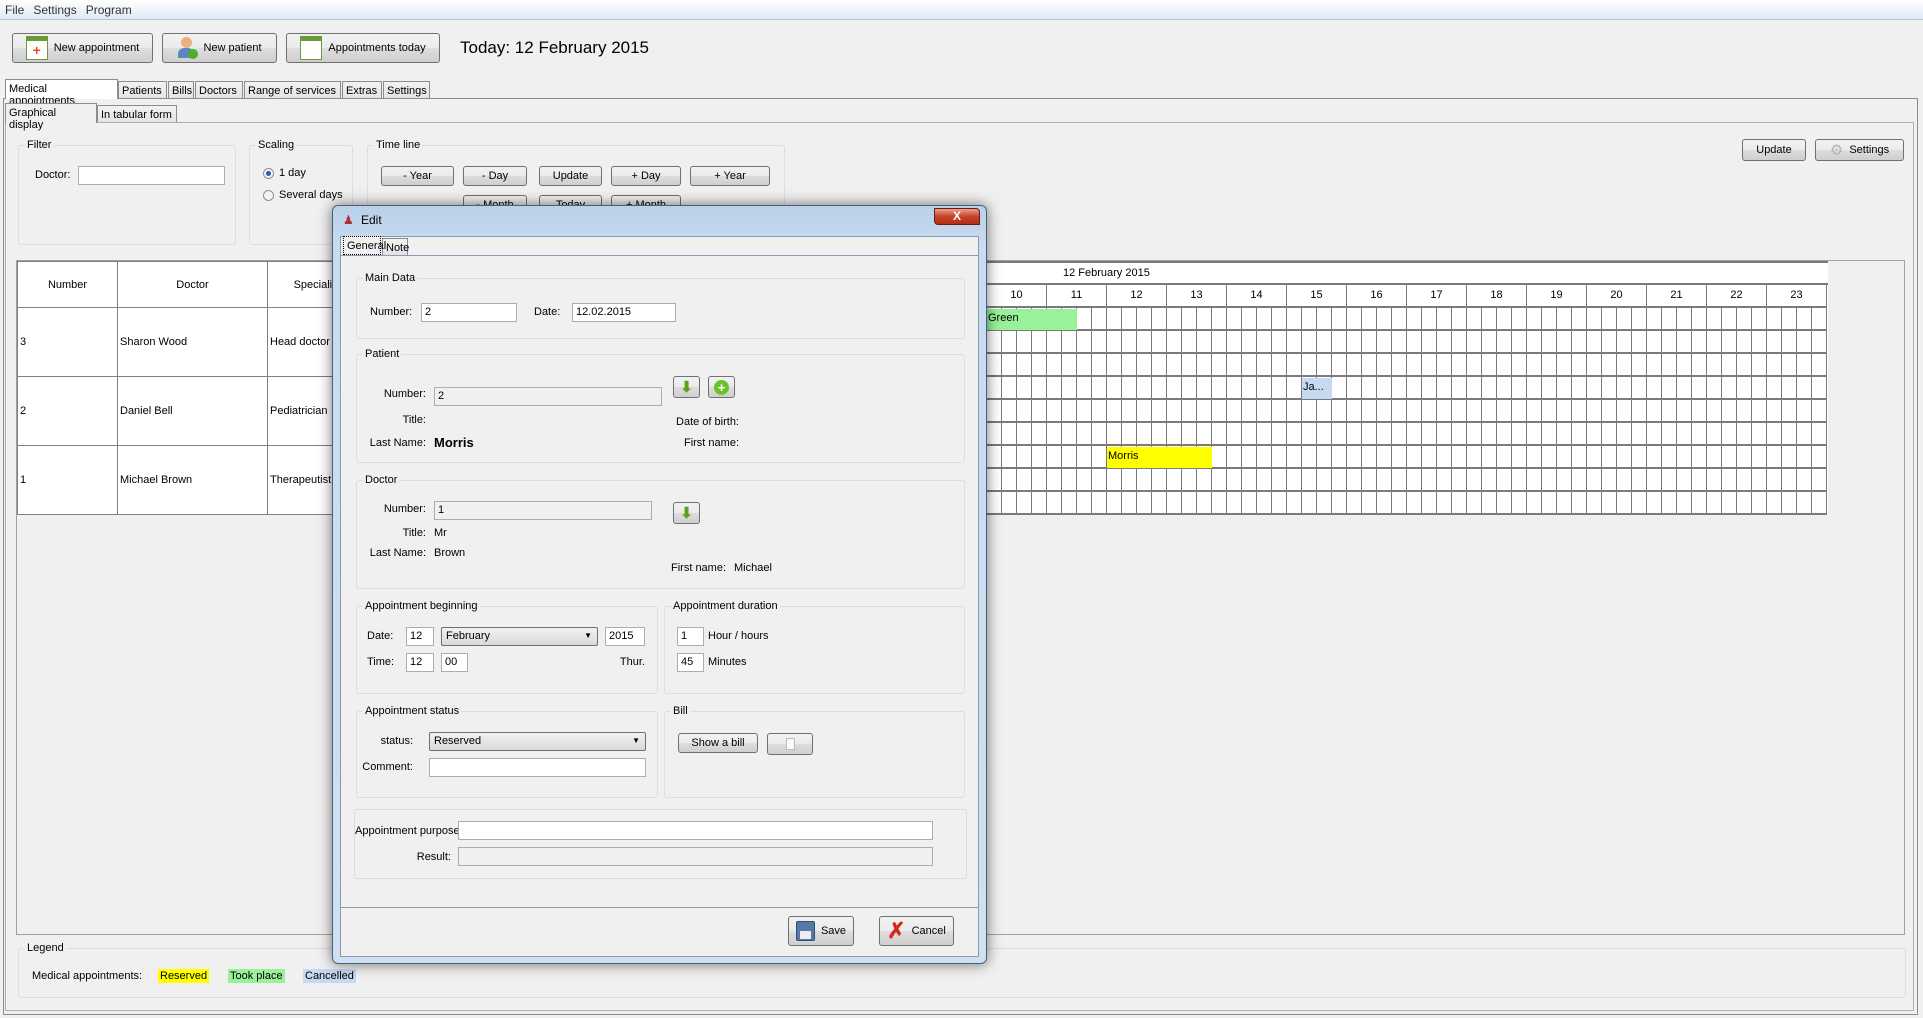 The image size is (1923, 1018). I want to click on show-bill-button: Show a bill, so click(718, 743).